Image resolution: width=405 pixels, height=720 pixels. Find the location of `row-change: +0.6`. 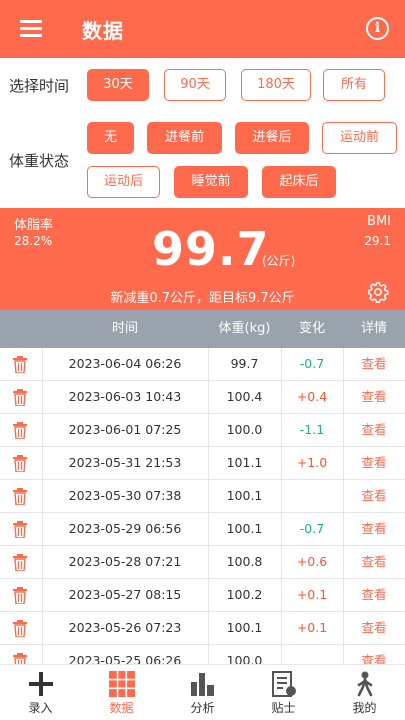

row-change: +0.6 is located at coordinates (312, 561).